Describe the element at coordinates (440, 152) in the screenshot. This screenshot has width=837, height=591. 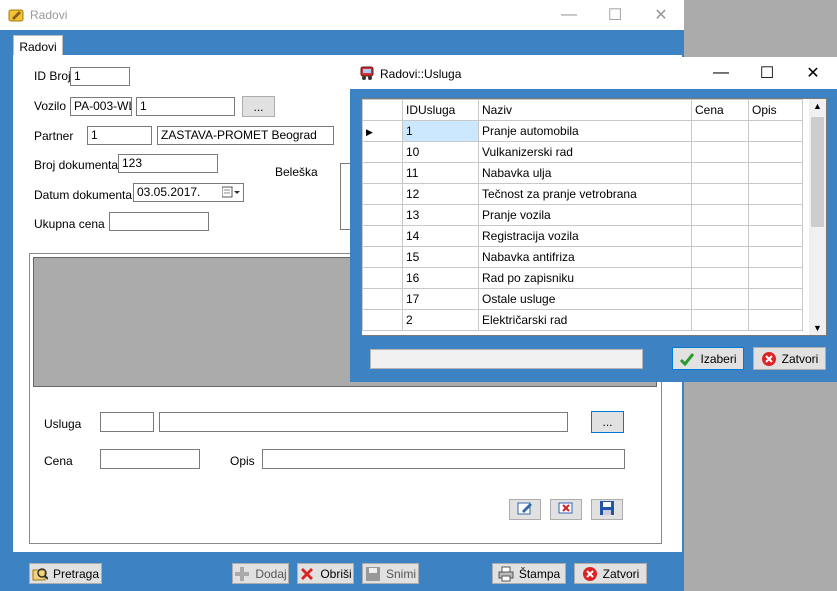
I see `table-cell: 10` at that location.